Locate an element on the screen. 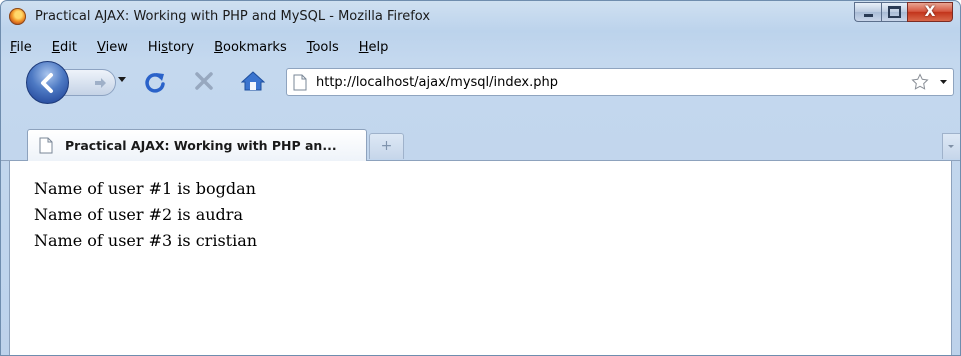 The height and width of the screenshot is (356, 961). home-icon is located at coordinates (253, 81).